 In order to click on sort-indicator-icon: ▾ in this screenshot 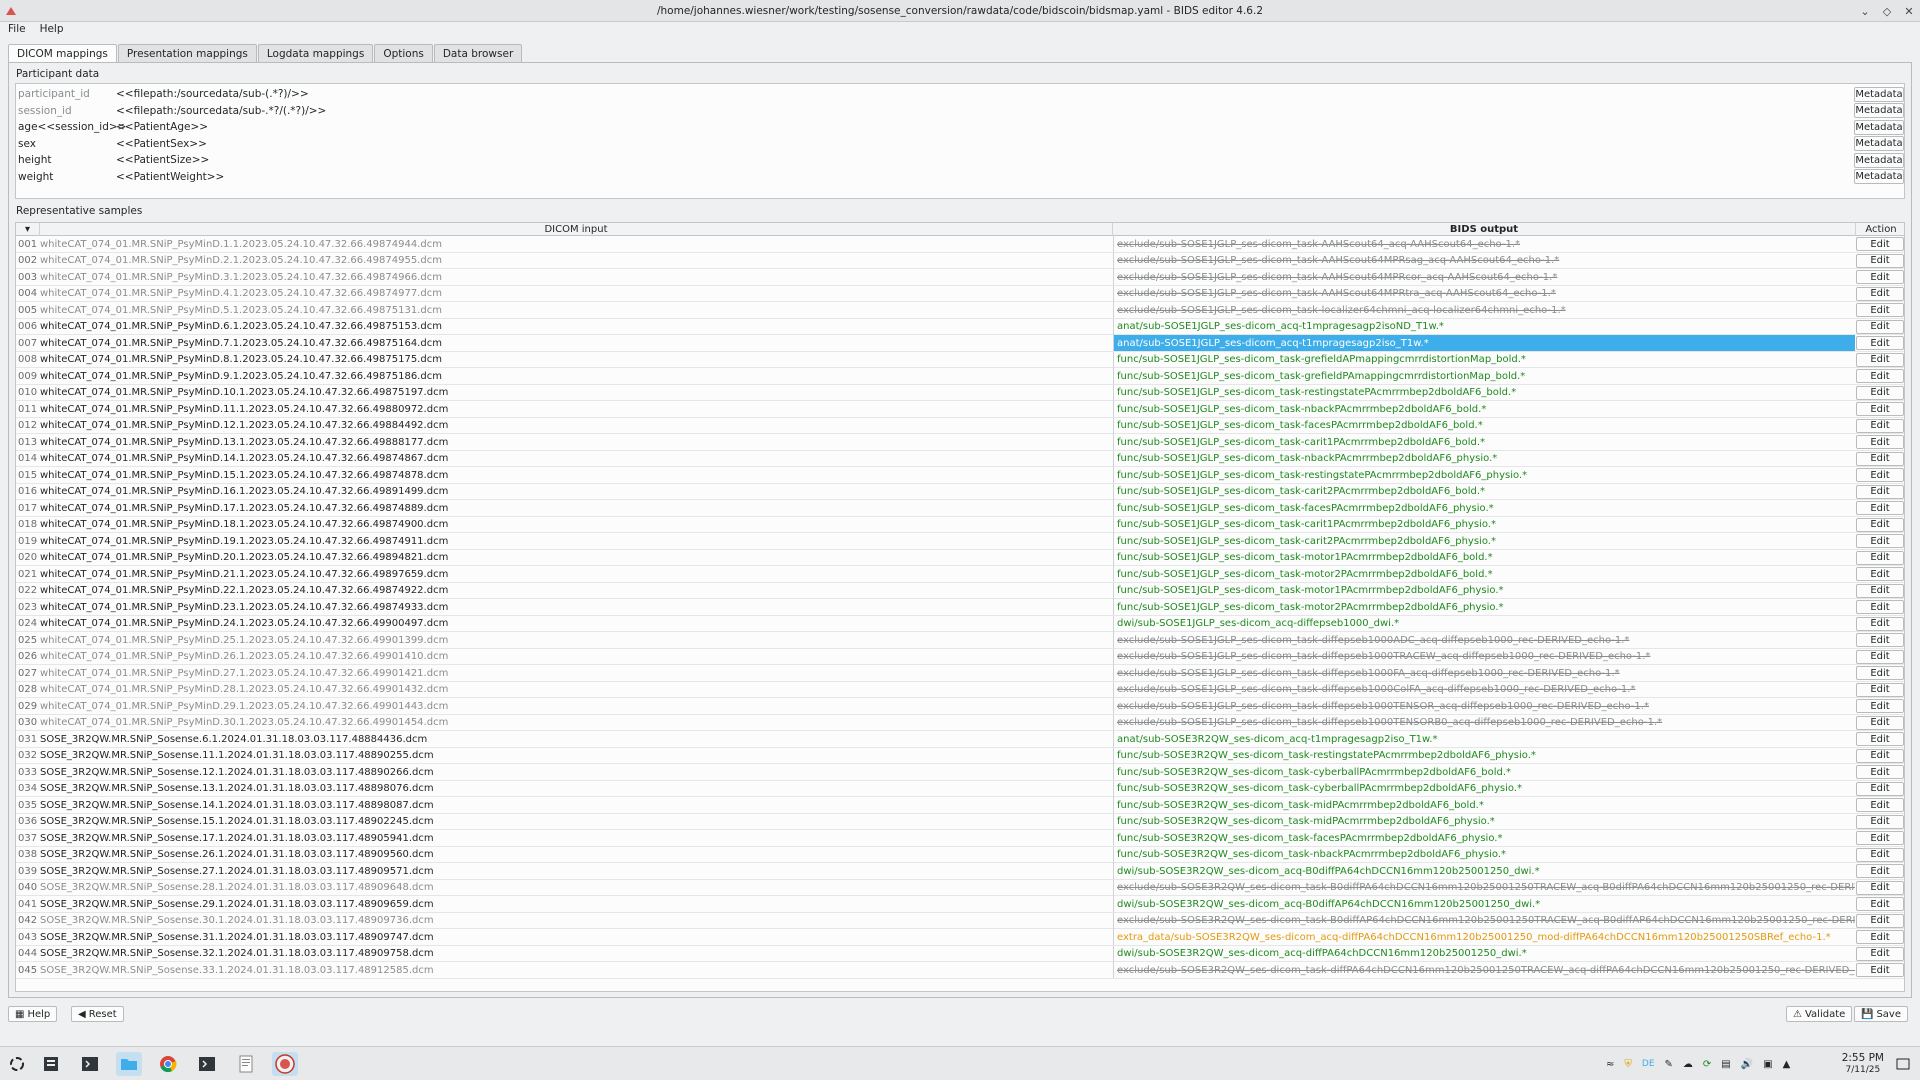, I will do `click(28, 229)`.